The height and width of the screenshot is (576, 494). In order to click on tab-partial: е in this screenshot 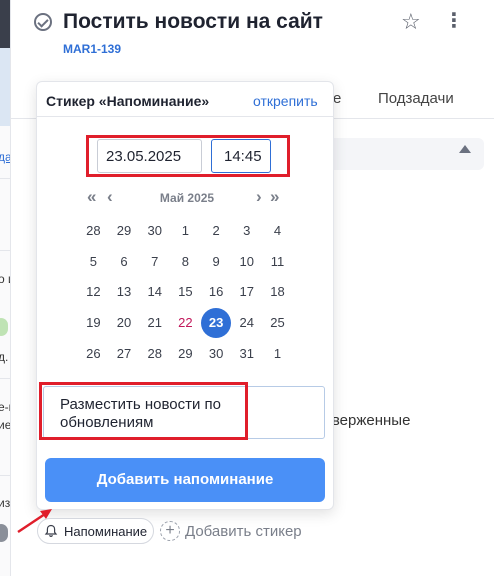, I will do `click(337, 98)`.